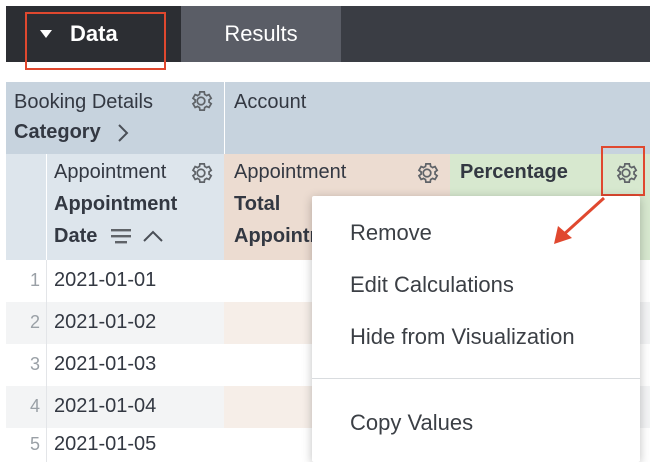 The image size is (650, 462). What do you see at coordinates (83, 102) in the screenshot?
I see `booking-details-label: Booking Details` at bounding box center [83, 102].